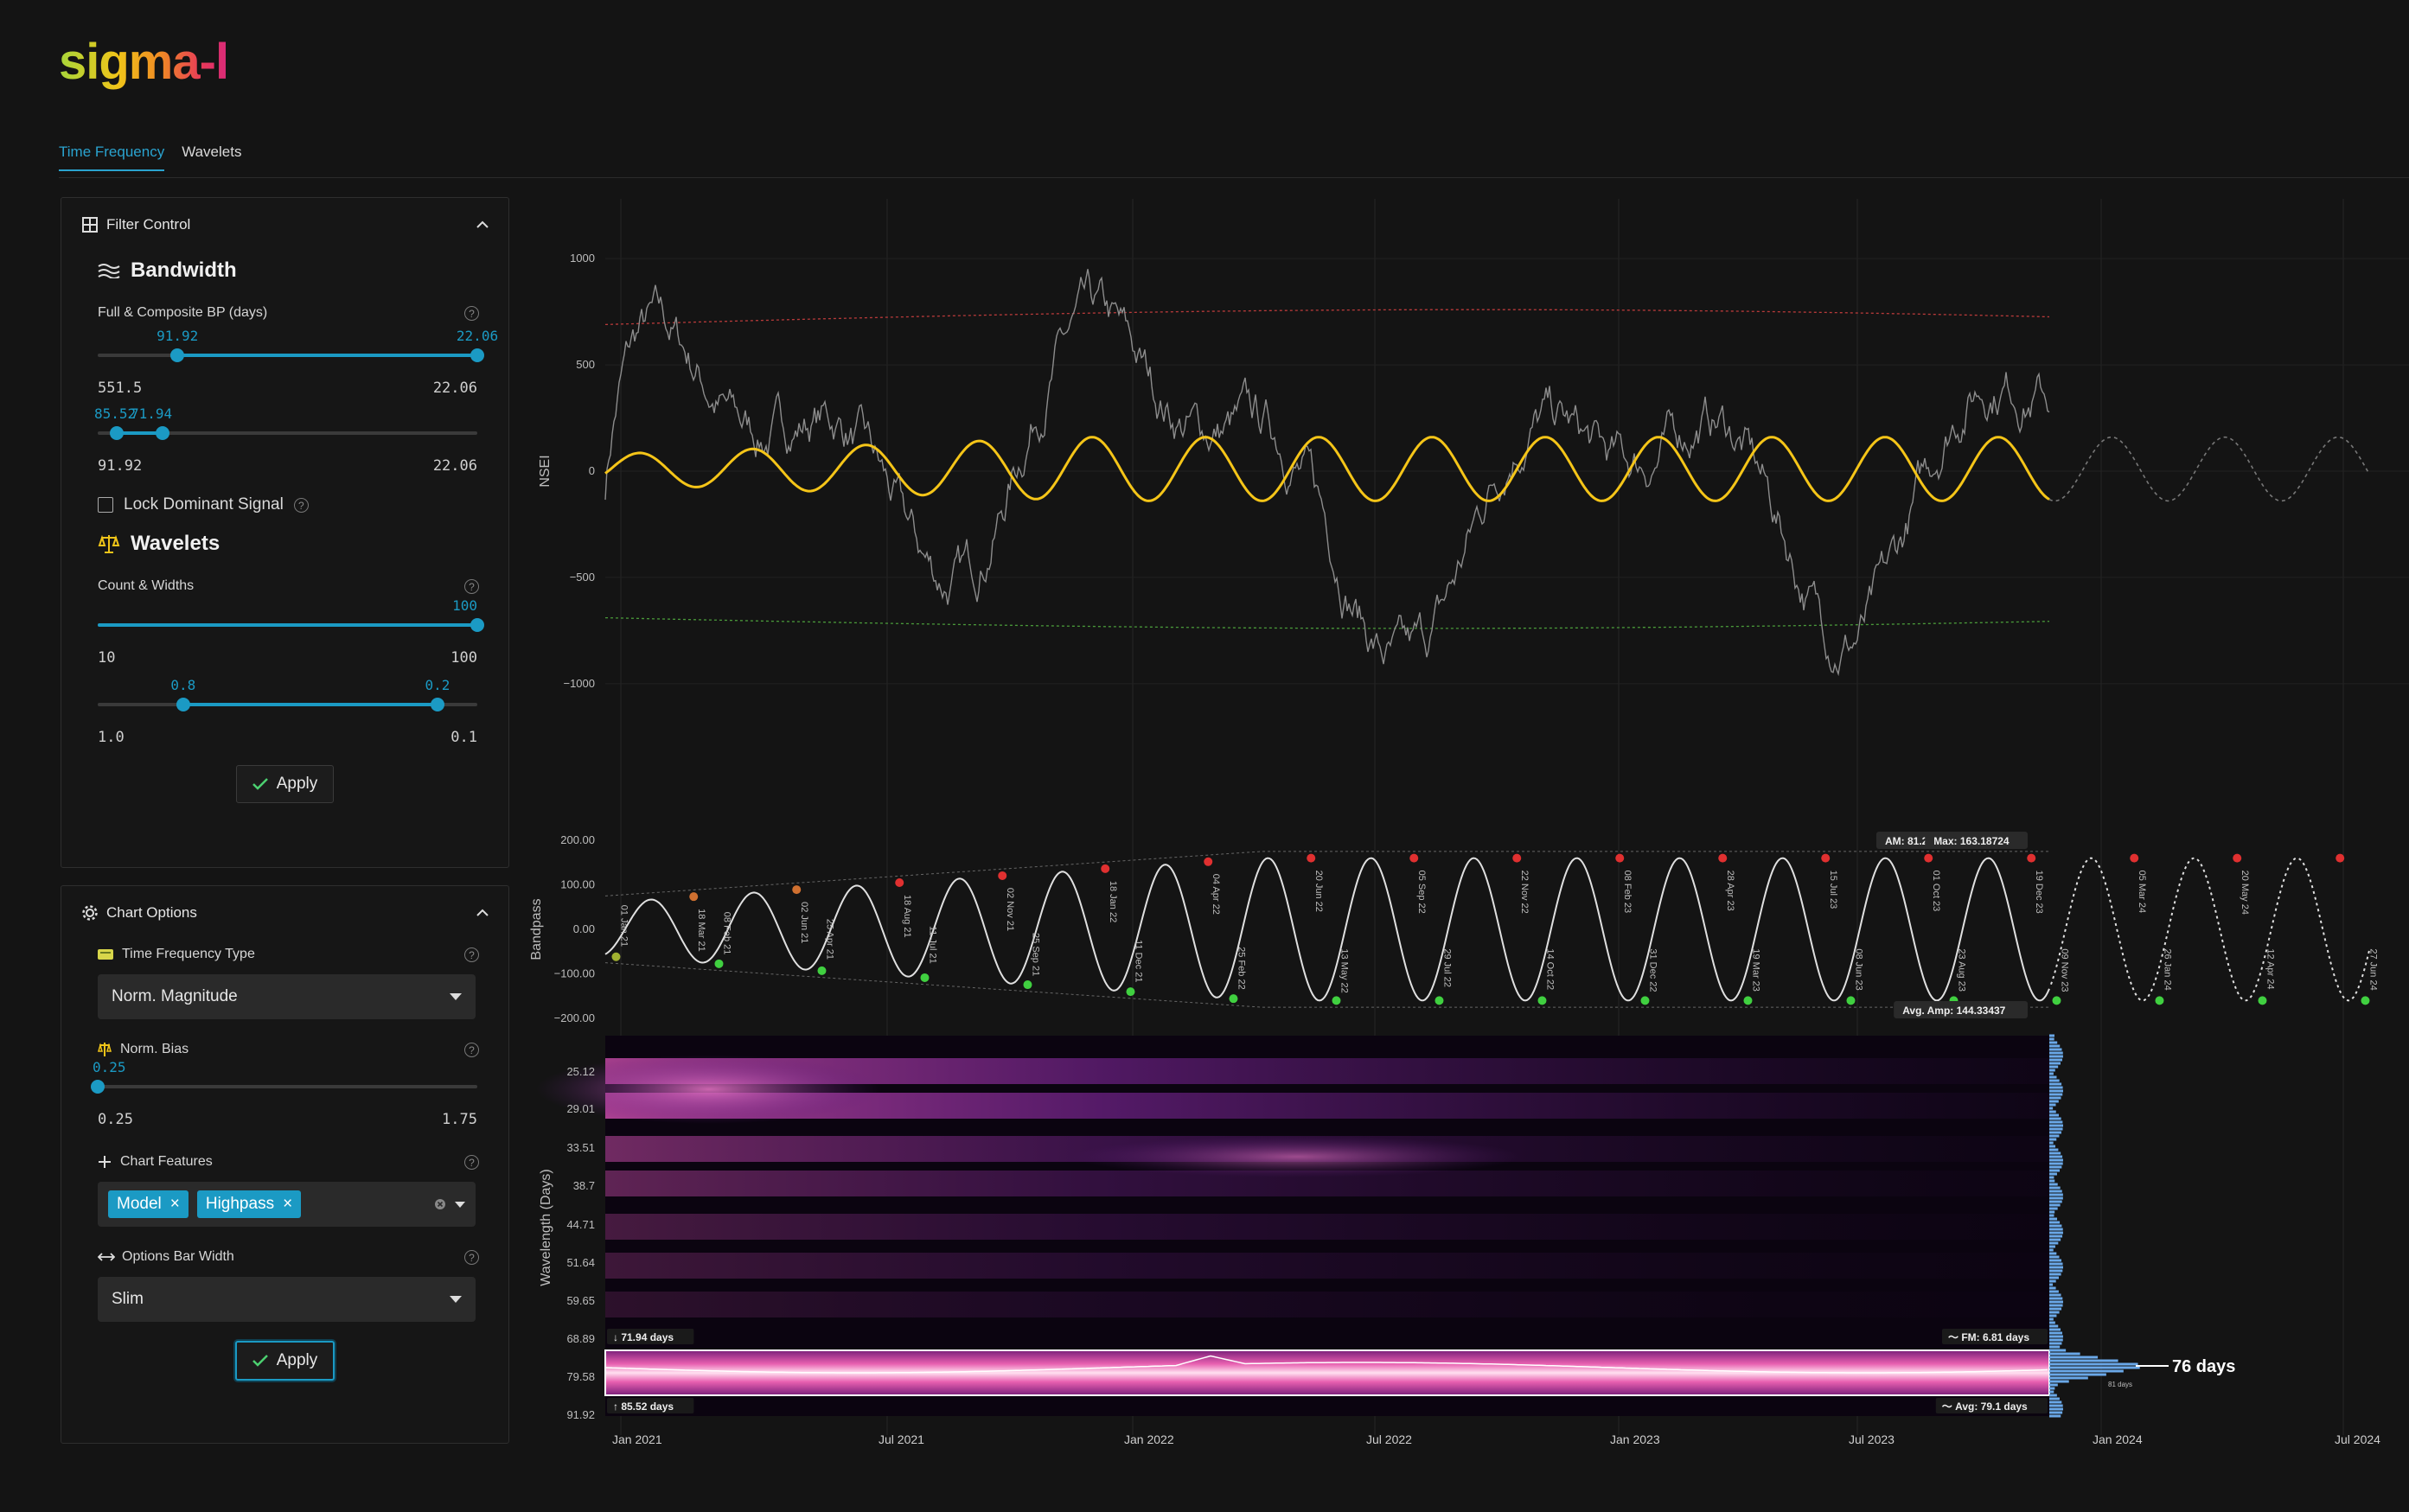 The image size is (2409, 1512). What do you see at coordinates (288, 1162) in the screenshot?
I see `chart-features-label-row: Chart Features ?` at bounding box center [288, 1162].